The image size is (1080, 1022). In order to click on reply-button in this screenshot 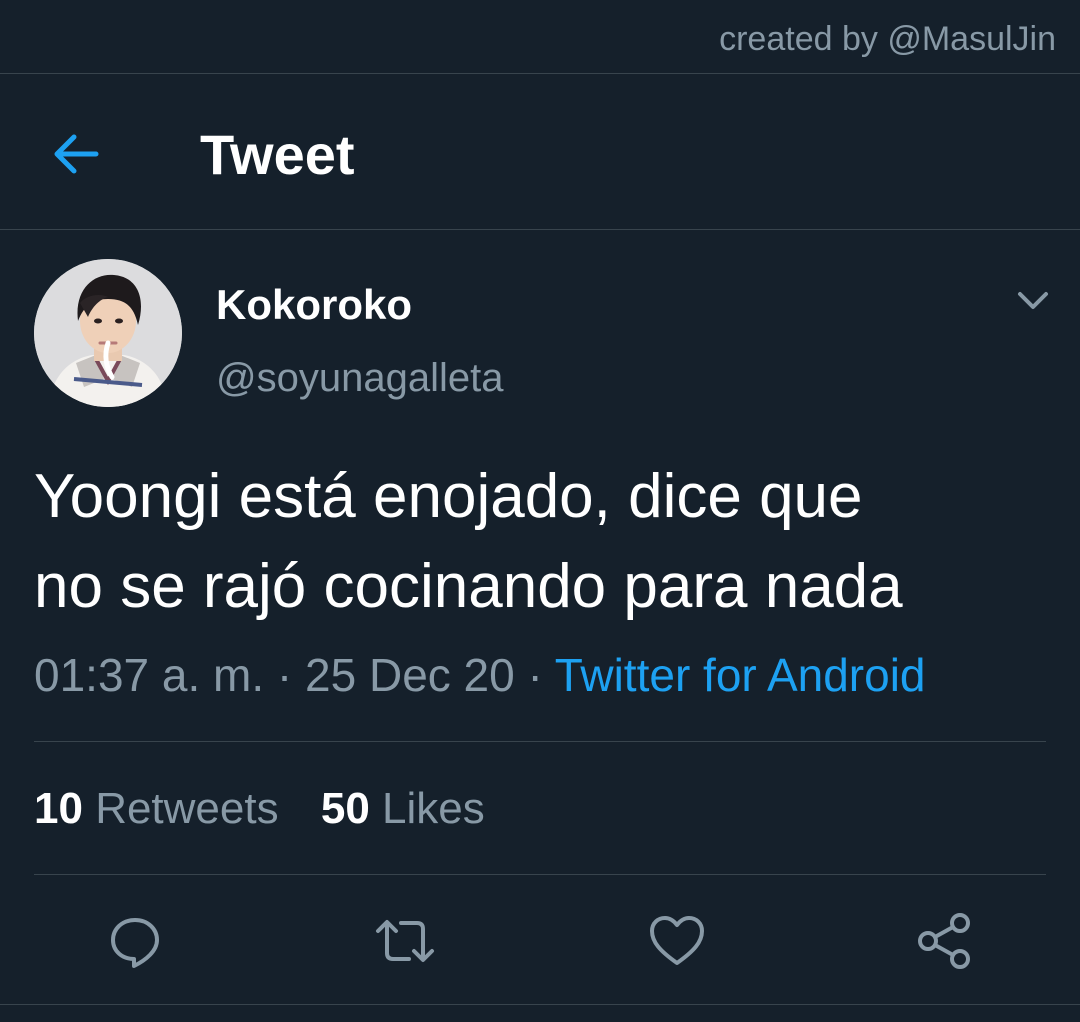, I will do `click(135, 941)`.